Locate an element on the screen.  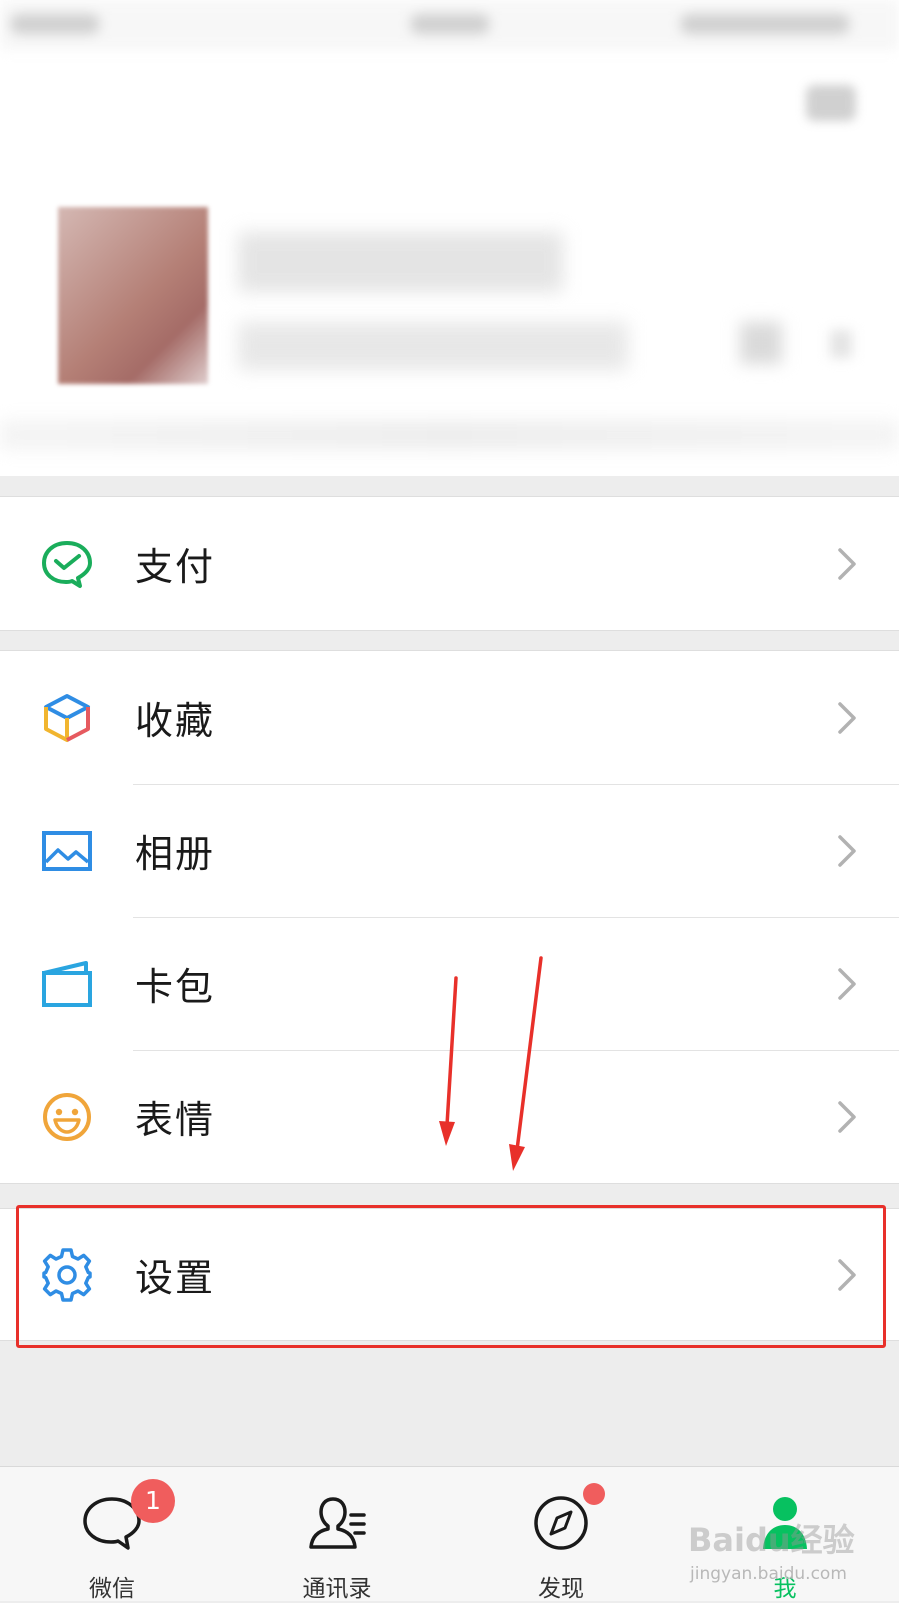
watermark-url: jingyan.baidu.com is located at coordinates (768, 1574).